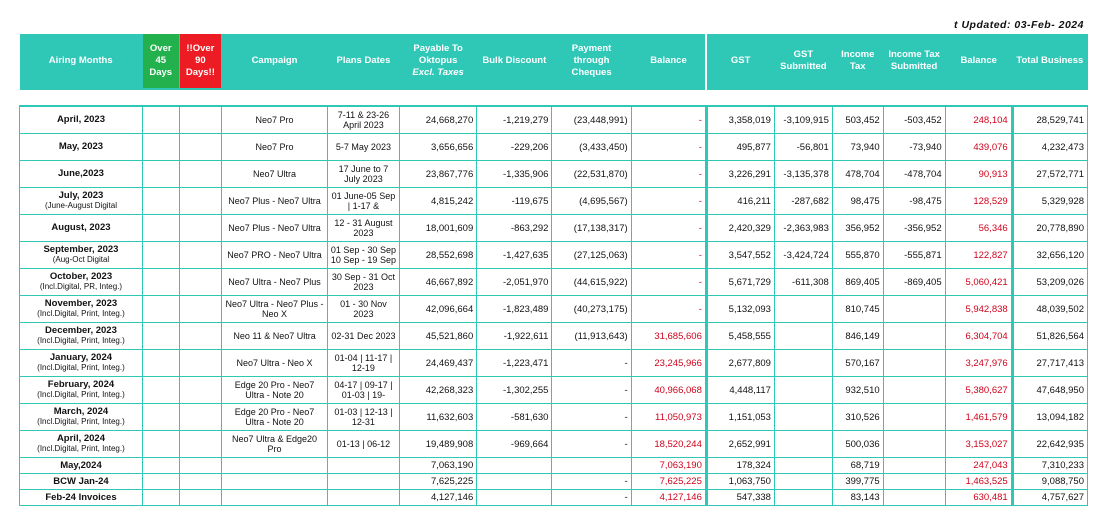 Image resolution: width=1100 pixels, height=530 pixels. I want to click on cell-total-business: 27,717,413, so click(1049, 363).